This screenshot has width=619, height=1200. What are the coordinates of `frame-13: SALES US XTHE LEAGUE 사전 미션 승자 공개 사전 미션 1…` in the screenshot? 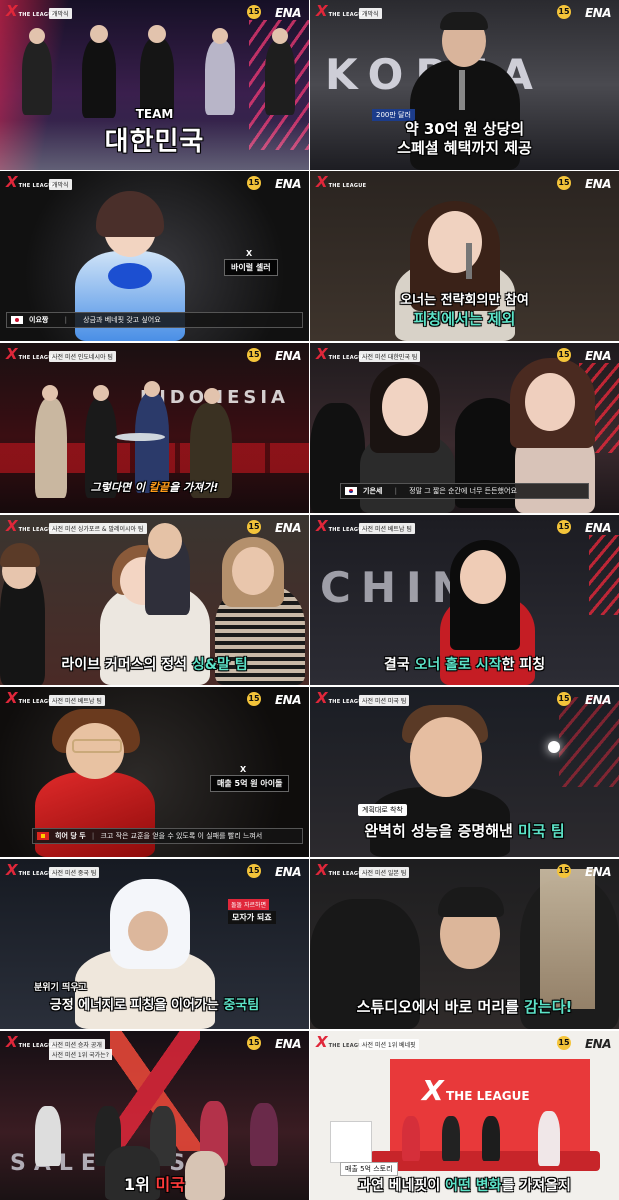 It's located at (154, 1115).